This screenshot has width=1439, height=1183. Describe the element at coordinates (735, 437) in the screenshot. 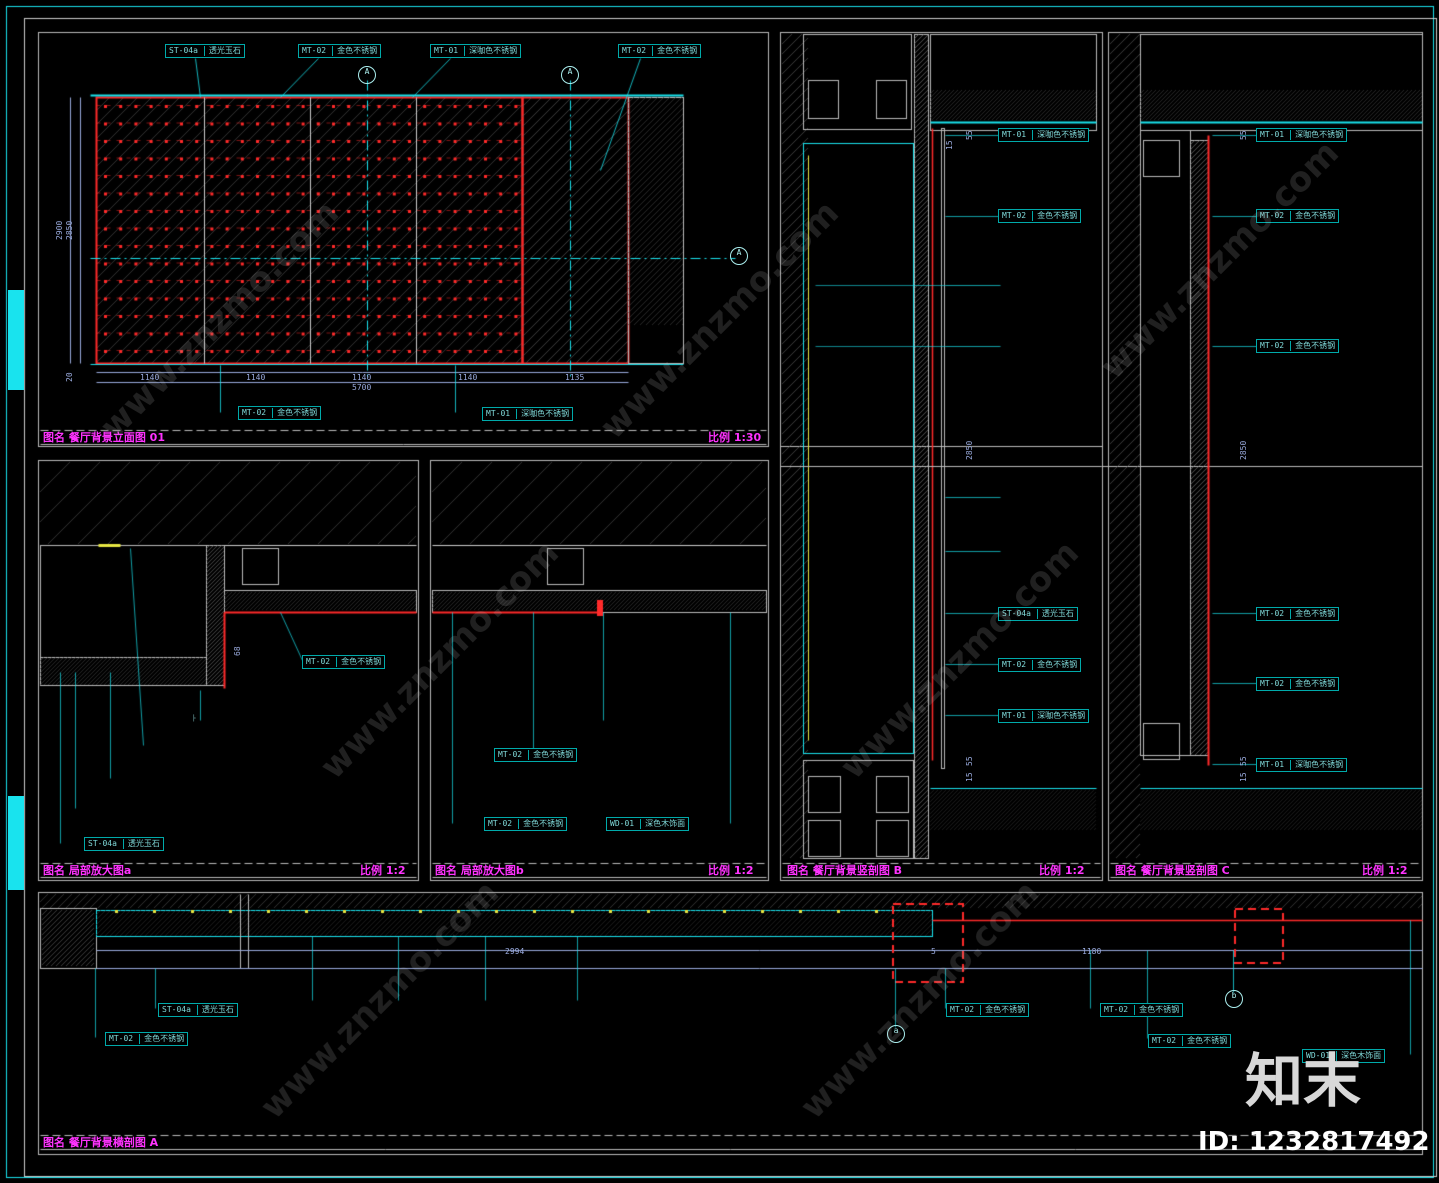

I see `drawing-scale: 比例 1:30` at that location.